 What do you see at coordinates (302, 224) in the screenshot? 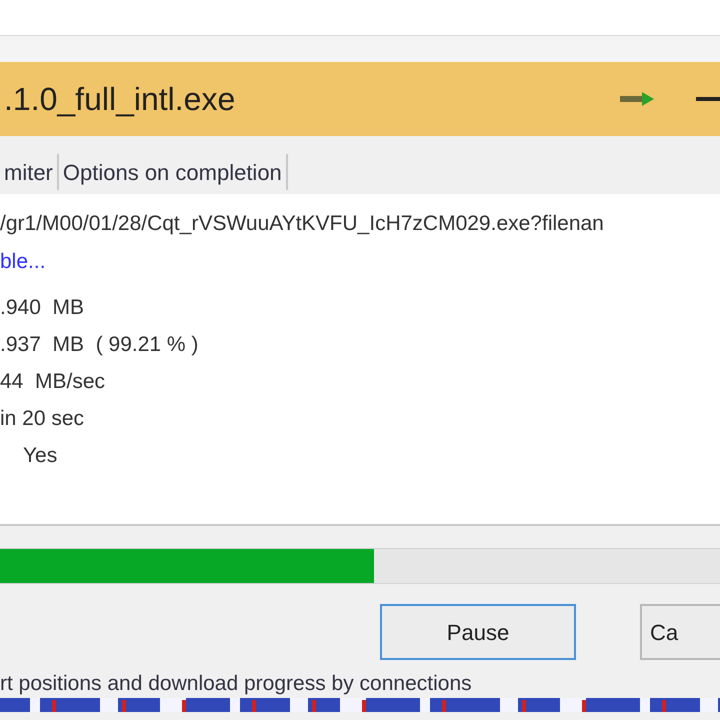
I see `url-text: /gr1/M00/01/28/Cqt_rVSWuuAYtKVFU_IcH7zCM029.exe?filenan` at bounding box center [302, 224].